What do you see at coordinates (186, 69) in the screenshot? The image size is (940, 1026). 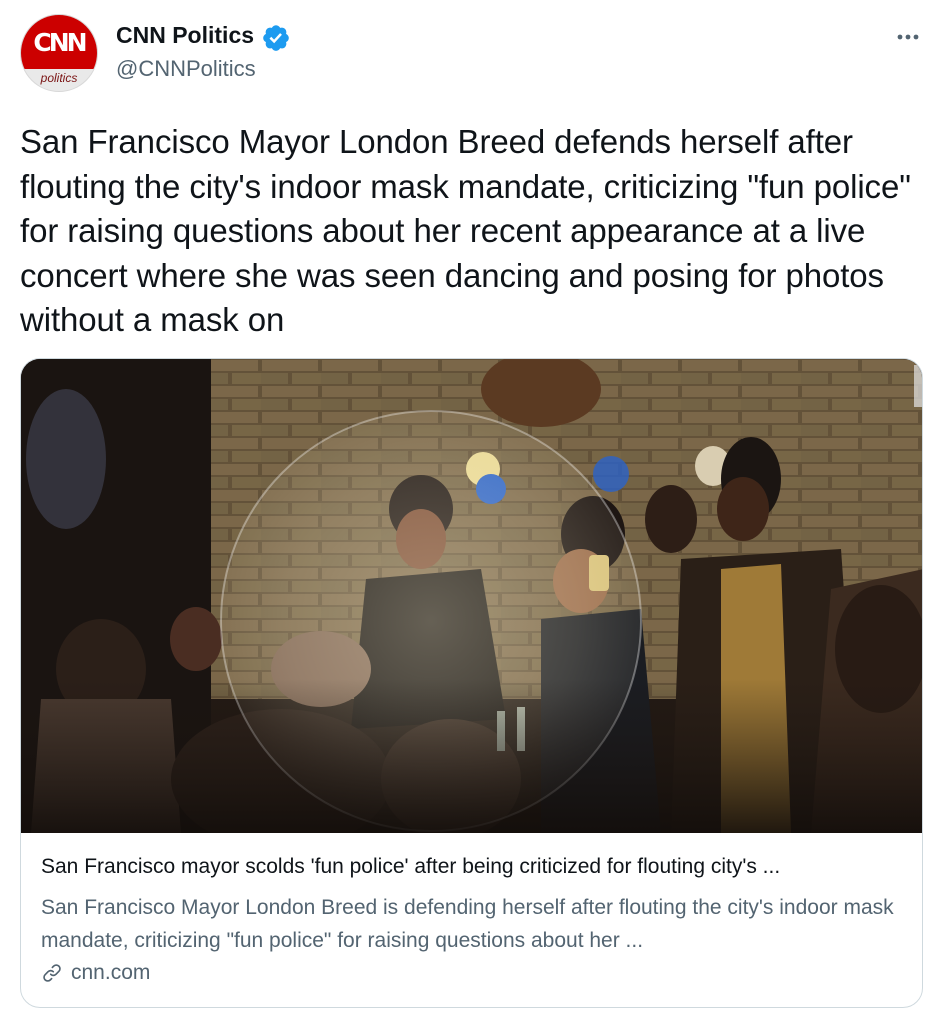 I see `user-handle: @CNNPolitics` at bounding box center [186, 69].